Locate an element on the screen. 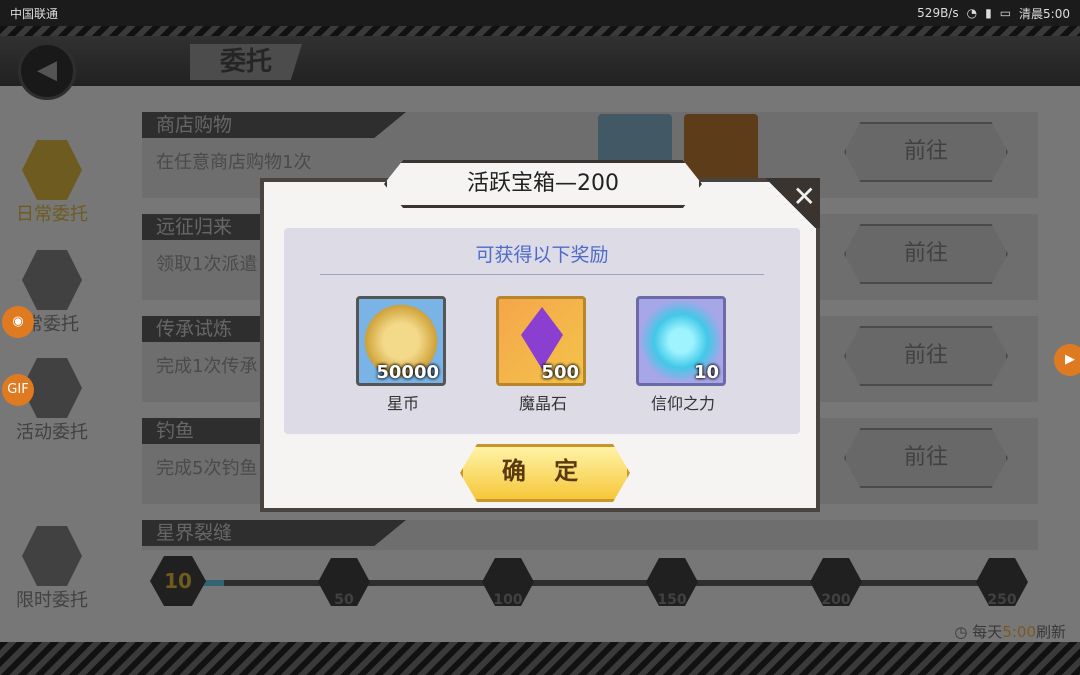 This screenshot has height=675, width=1080. reward-item: 10 信仰之力 is located at coordinates (683, 355).